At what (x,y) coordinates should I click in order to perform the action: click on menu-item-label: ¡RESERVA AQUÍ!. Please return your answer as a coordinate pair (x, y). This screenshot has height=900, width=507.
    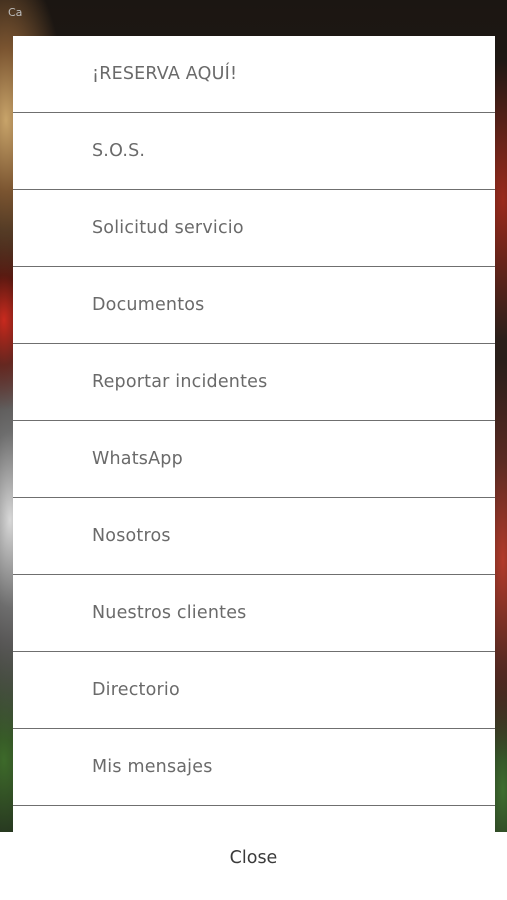
    Looking at the image, I should click on (165, 74).